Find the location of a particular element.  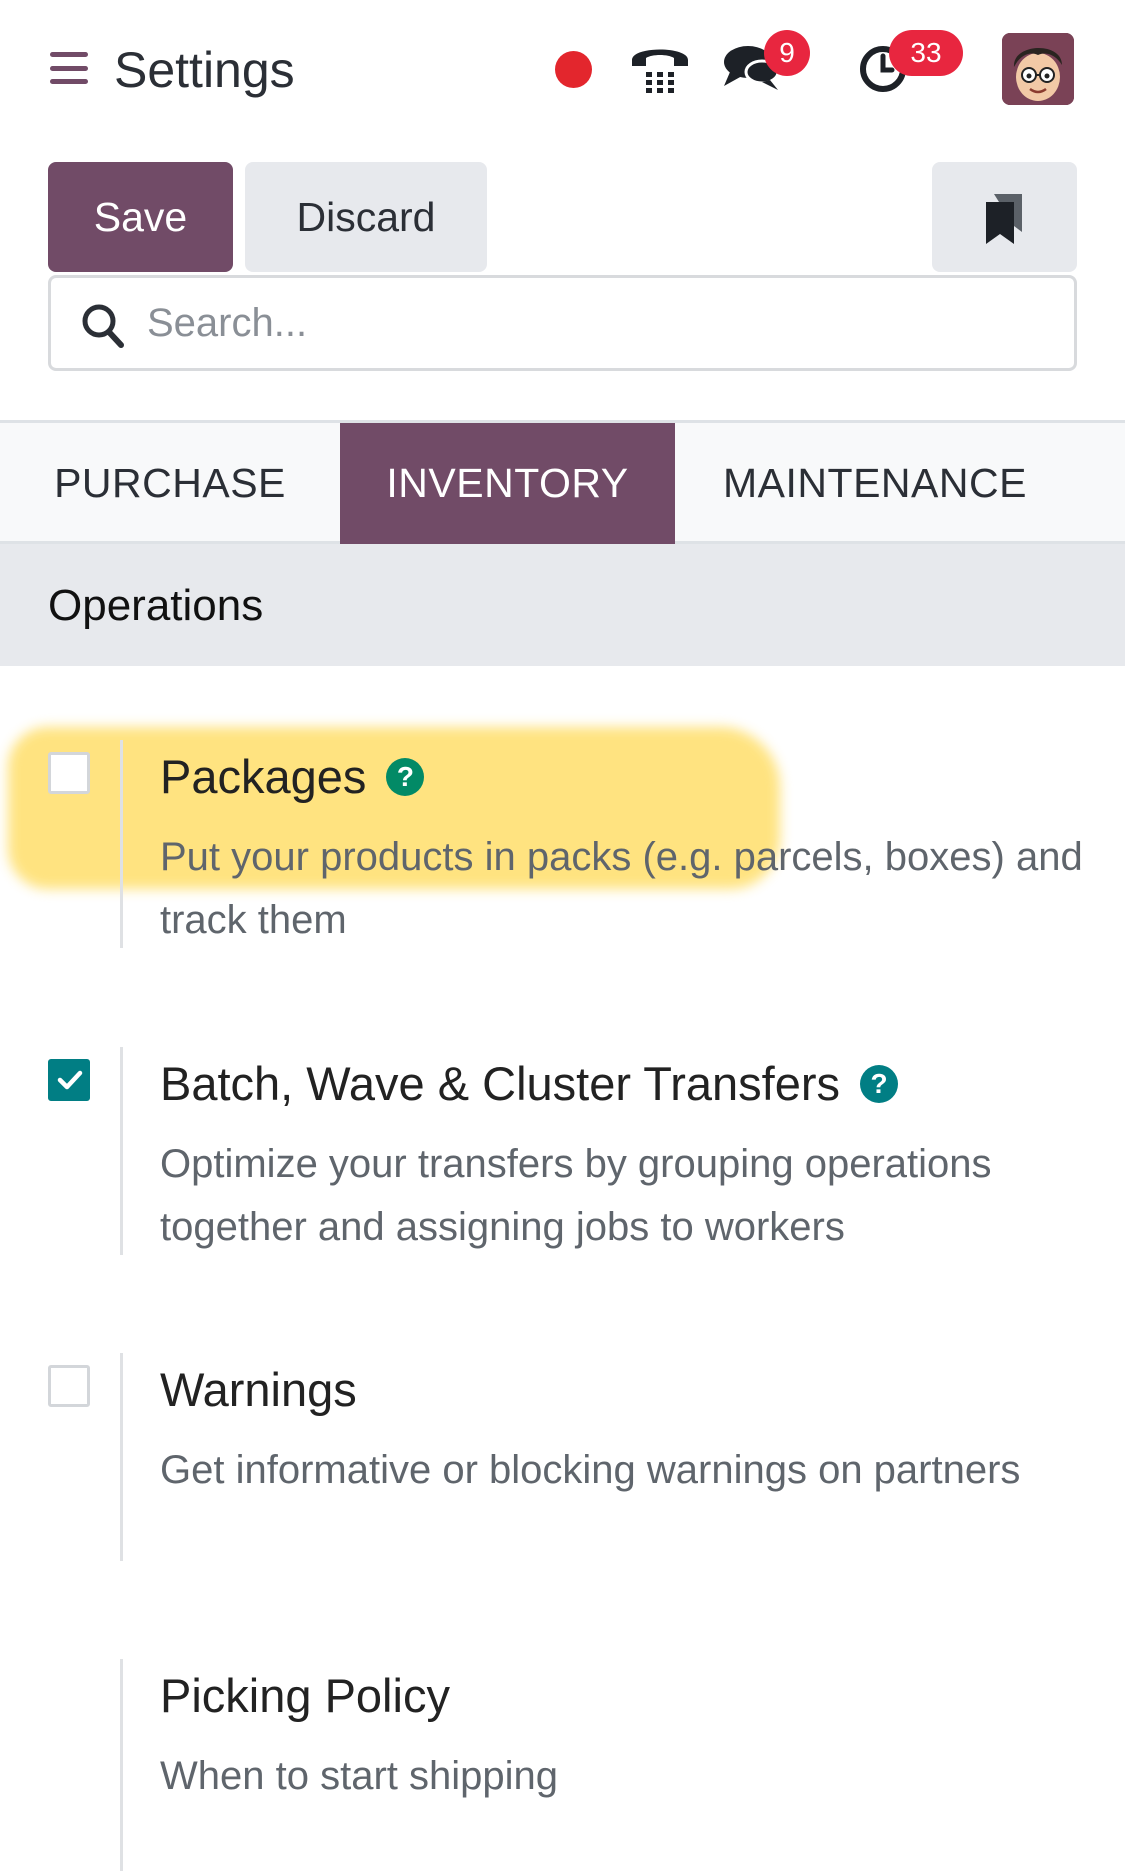

discard-button: Discard is located at coordinates (366, 217).